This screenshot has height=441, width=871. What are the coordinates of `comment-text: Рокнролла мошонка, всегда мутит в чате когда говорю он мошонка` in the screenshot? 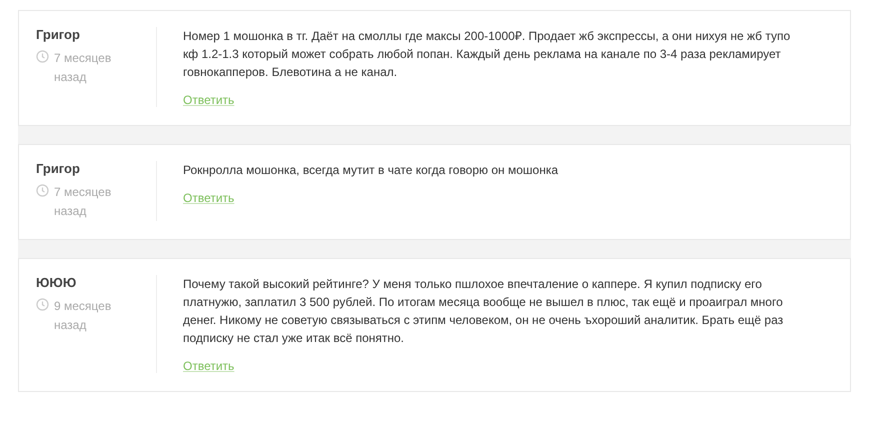 It's located at (371, 170).